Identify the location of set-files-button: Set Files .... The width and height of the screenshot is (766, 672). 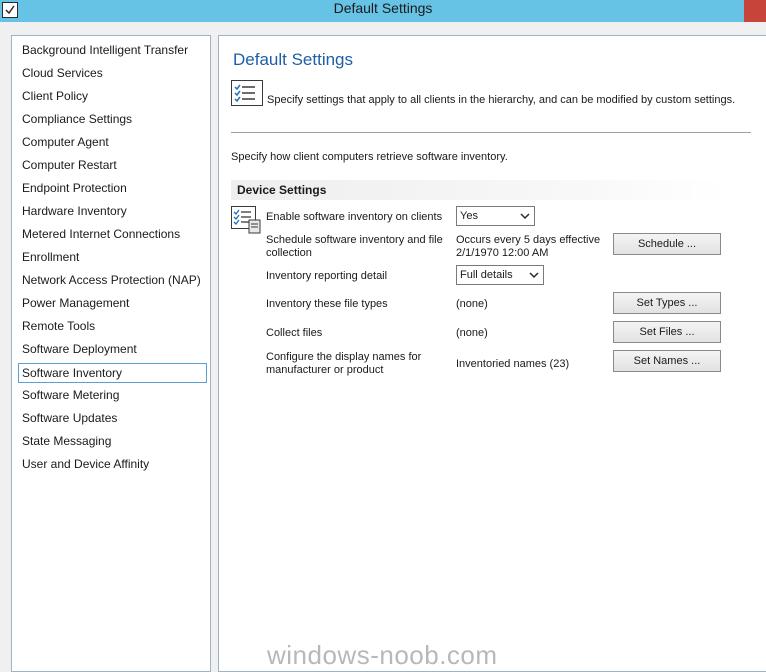
(667, 332).